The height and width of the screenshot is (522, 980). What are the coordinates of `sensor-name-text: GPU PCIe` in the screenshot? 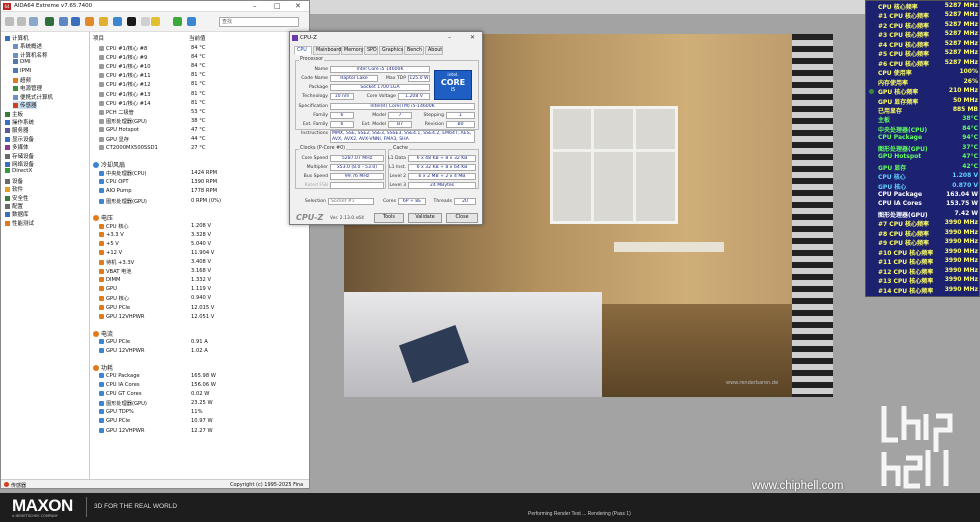 It's located at (118, 421).